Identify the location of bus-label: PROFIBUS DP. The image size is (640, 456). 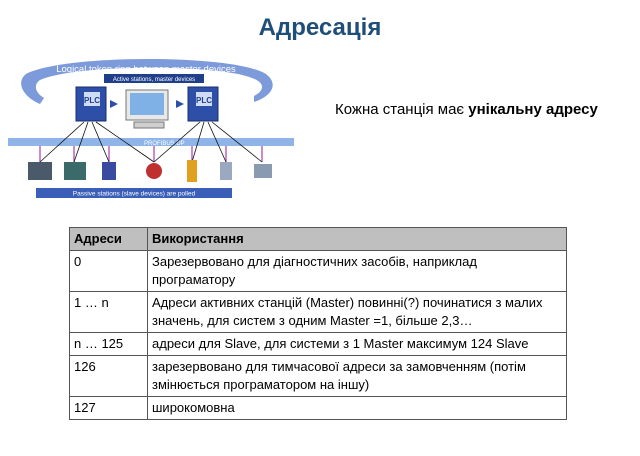
(164, 144).